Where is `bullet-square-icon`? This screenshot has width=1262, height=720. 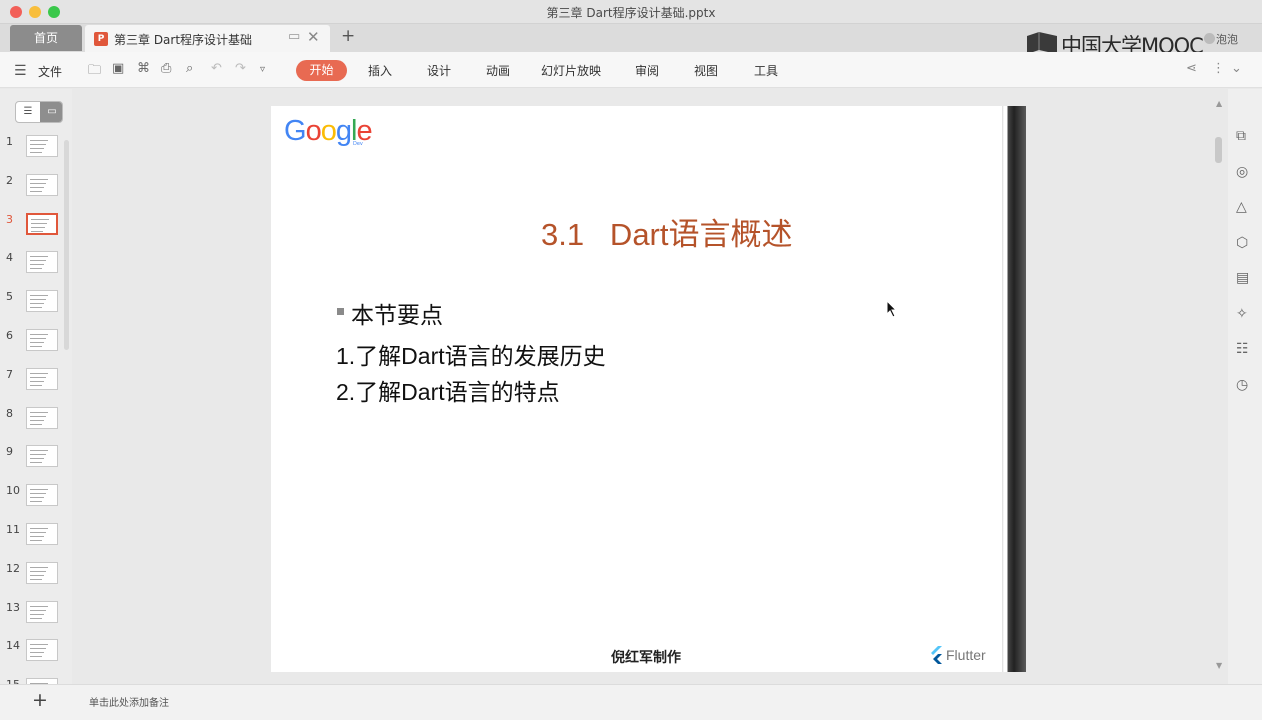 bullet-square-icon is located at coordinates (340, 311).